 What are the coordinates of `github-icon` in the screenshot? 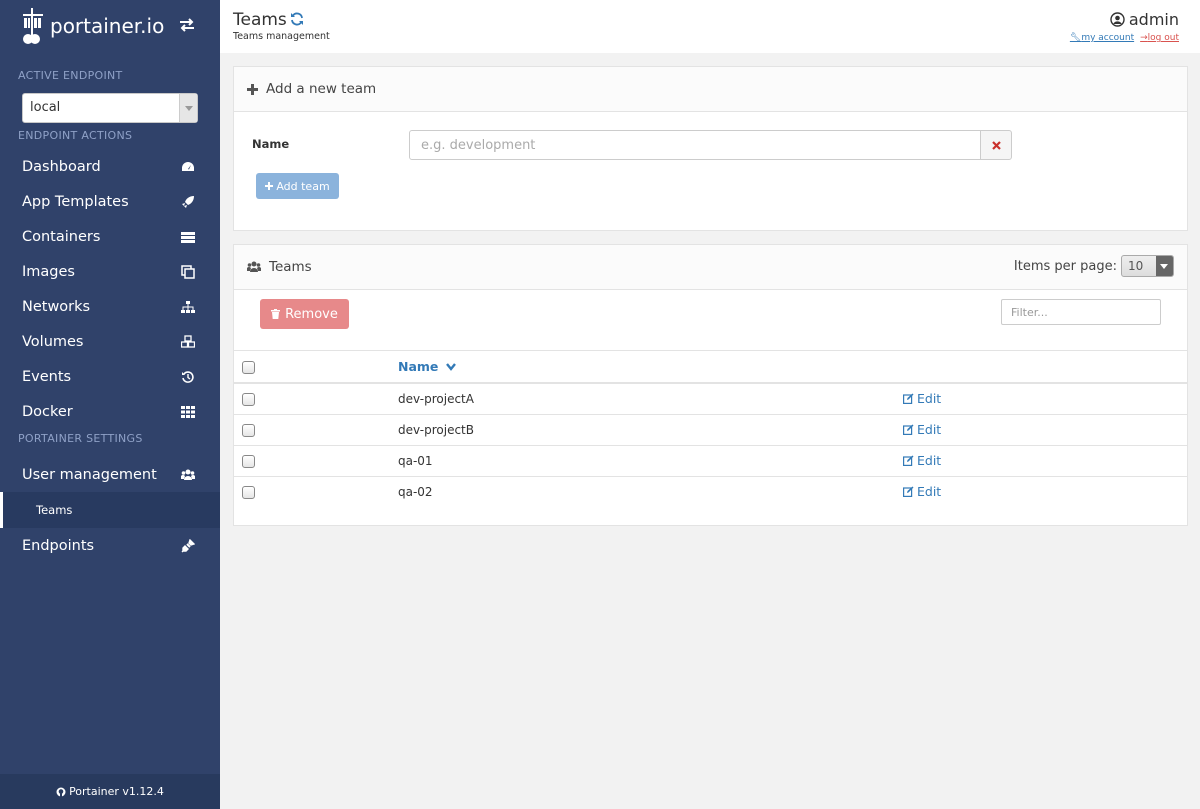 It's located at (61, 792).